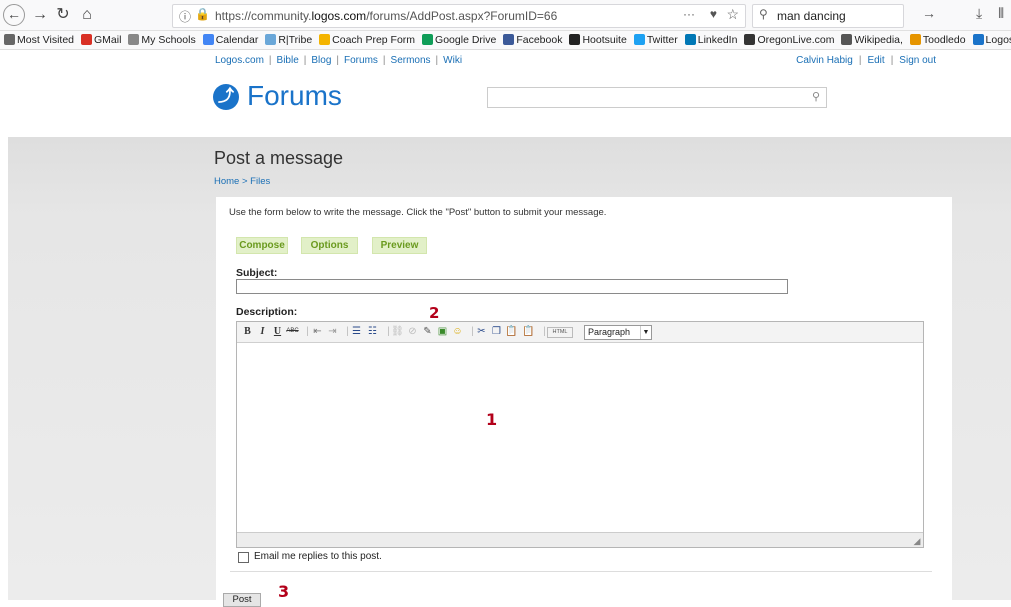 The width and height of the screenshot is (1011, 607). I want to click on bookmark-item: Facebook, so click(532, 40).